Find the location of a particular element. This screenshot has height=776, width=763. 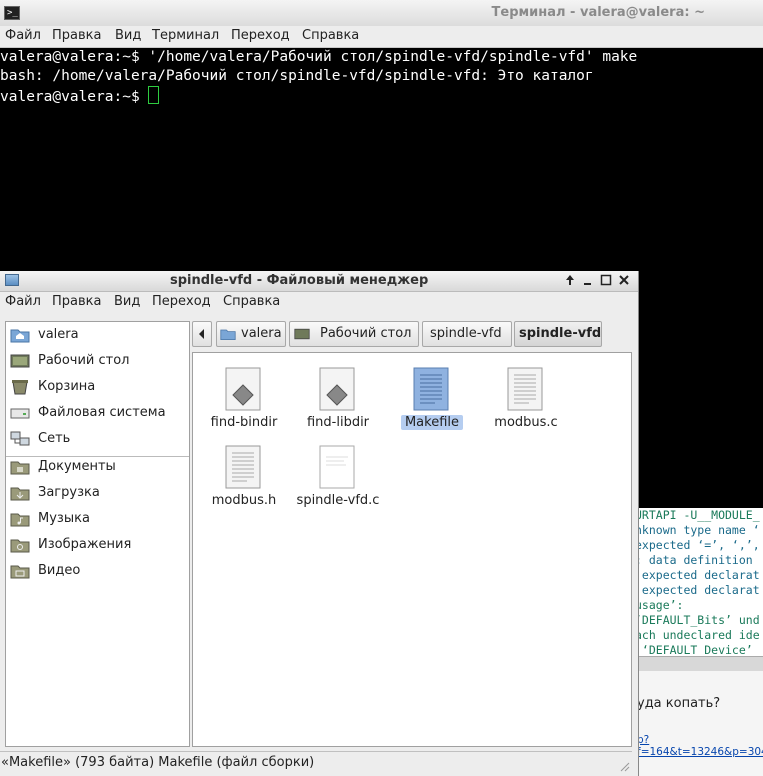

terminal-title: Терминал - valera@valera: ~ is located at coordinates (598, 12).